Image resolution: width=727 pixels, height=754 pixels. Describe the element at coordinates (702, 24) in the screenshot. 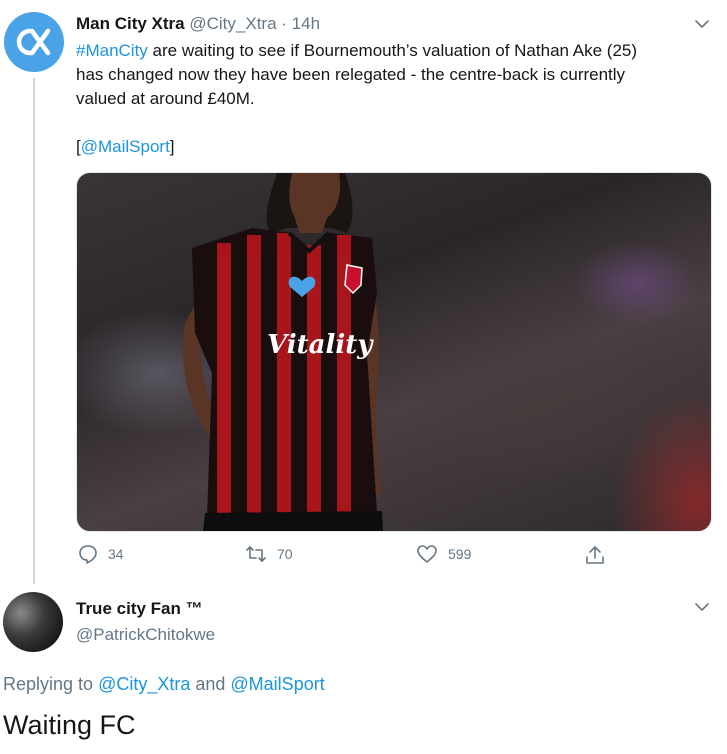

I see `chevron-down-icon` at that location.